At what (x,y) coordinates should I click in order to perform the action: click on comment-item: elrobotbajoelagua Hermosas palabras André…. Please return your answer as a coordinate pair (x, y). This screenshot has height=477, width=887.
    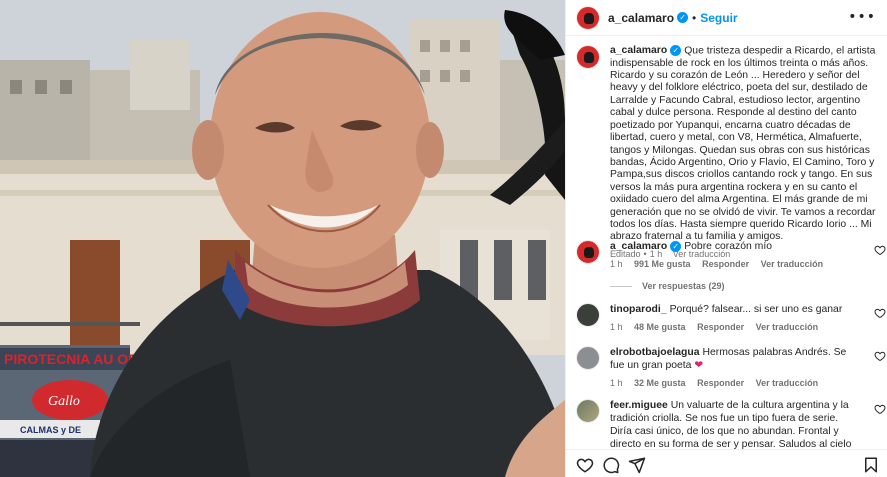
    Looking at the image, I should click on (731, 367).